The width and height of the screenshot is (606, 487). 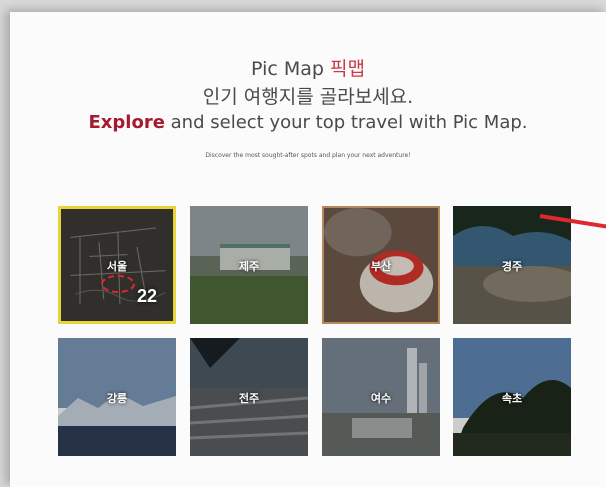 I want to click on selection-count-badge: 22, so click(x=146, y=296).